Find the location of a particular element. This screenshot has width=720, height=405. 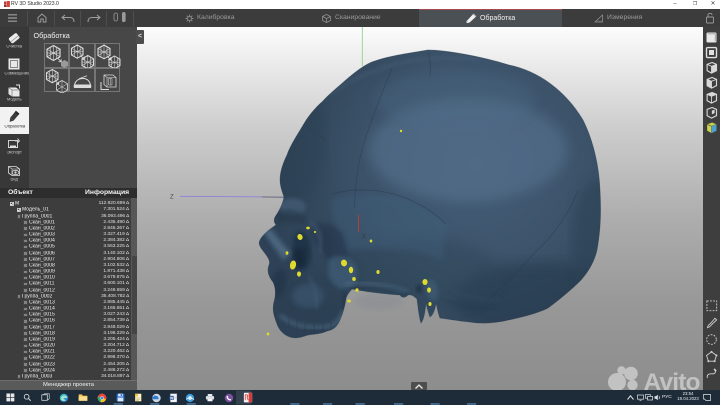

svg-text: Avito is located at coordinates (672, 379).